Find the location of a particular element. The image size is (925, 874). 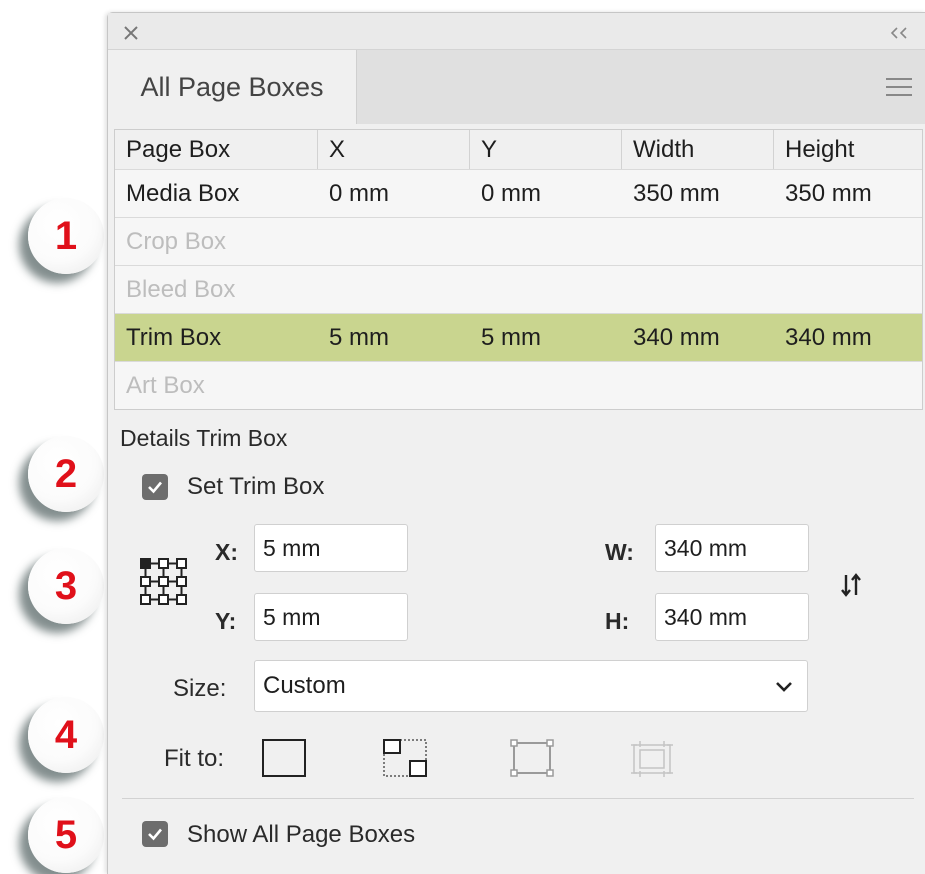

y-label: Y: is located at coordinates (226, 621).